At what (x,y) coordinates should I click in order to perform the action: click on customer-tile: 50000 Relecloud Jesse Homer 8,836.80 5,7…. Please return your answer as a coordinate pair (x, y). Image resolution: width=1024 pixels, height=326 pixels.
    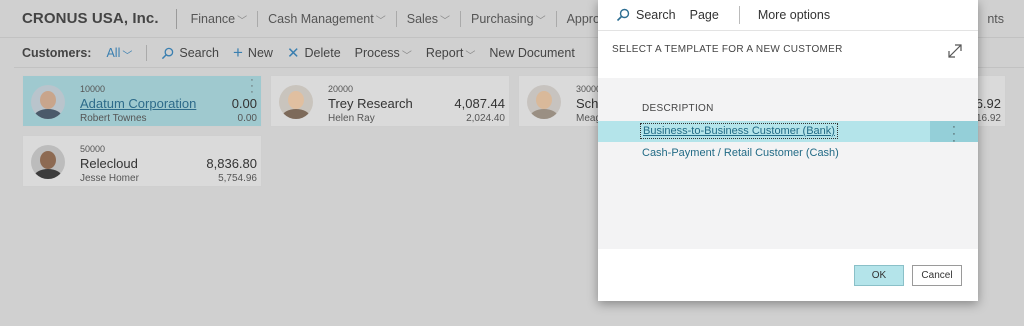
    Looking at the image, I should click on (142, 161).